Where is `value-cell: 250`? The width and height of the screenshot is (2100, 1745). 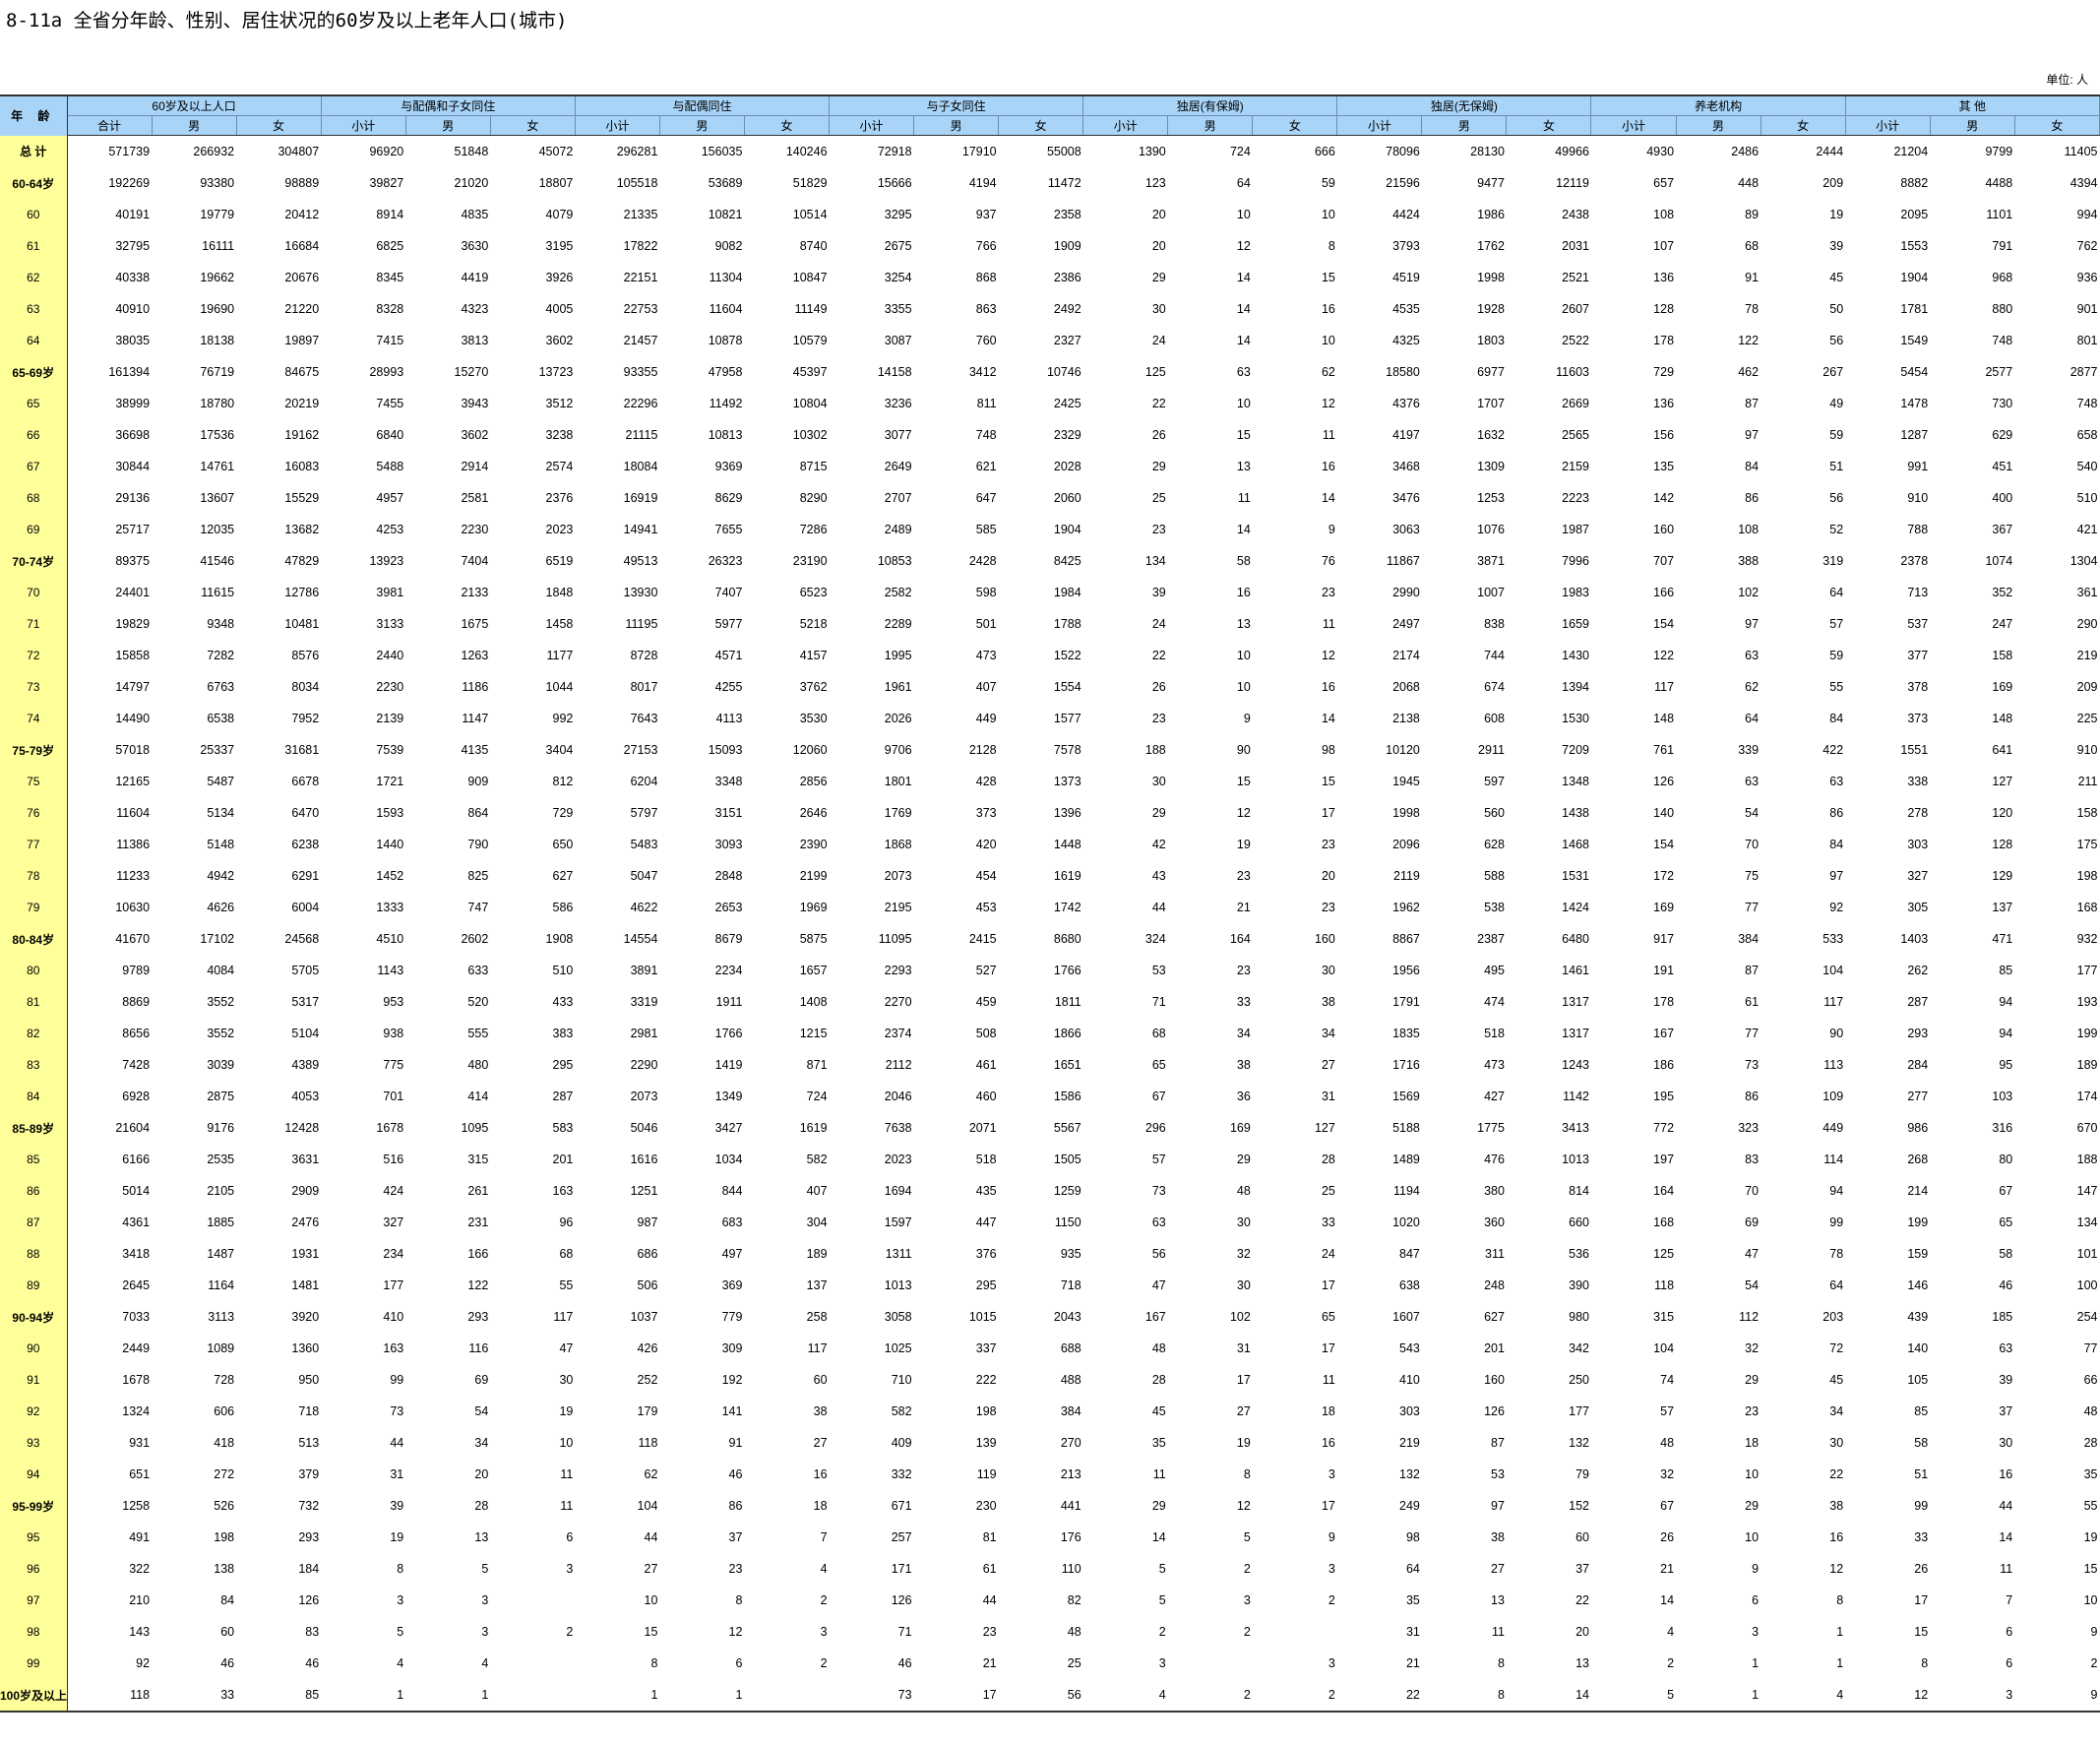
value-cell: 250 is located at coordinates (1579, 1380).